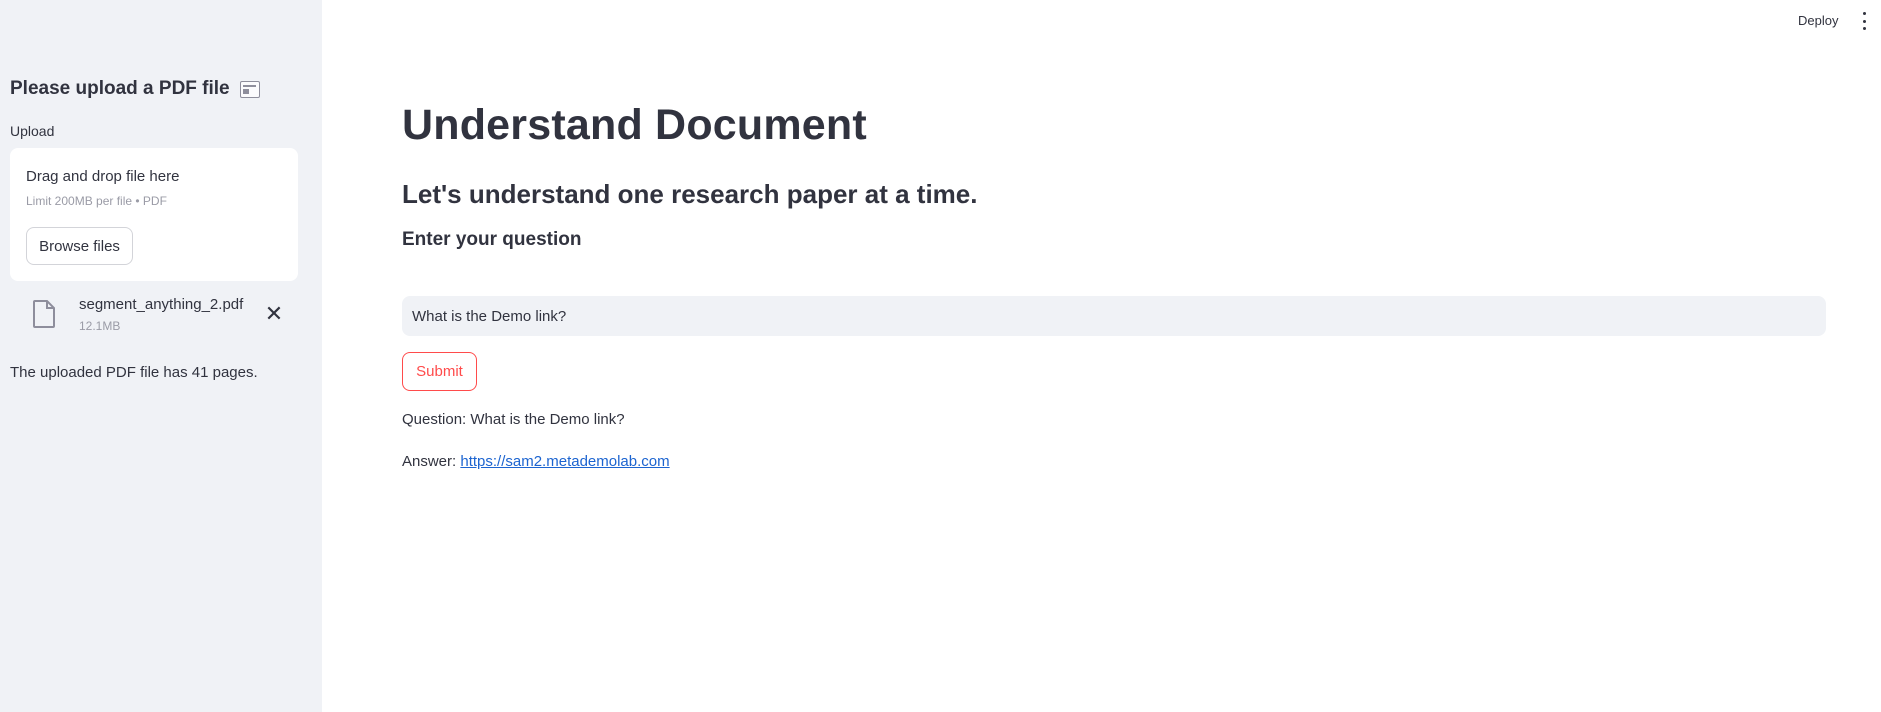 The width and height of the screenshot is (1881, 712). What do you see at coordinates (547, 419) in the screenshot?
I see `question-text: What is the Demo link?` at bounding box center [547, 419].